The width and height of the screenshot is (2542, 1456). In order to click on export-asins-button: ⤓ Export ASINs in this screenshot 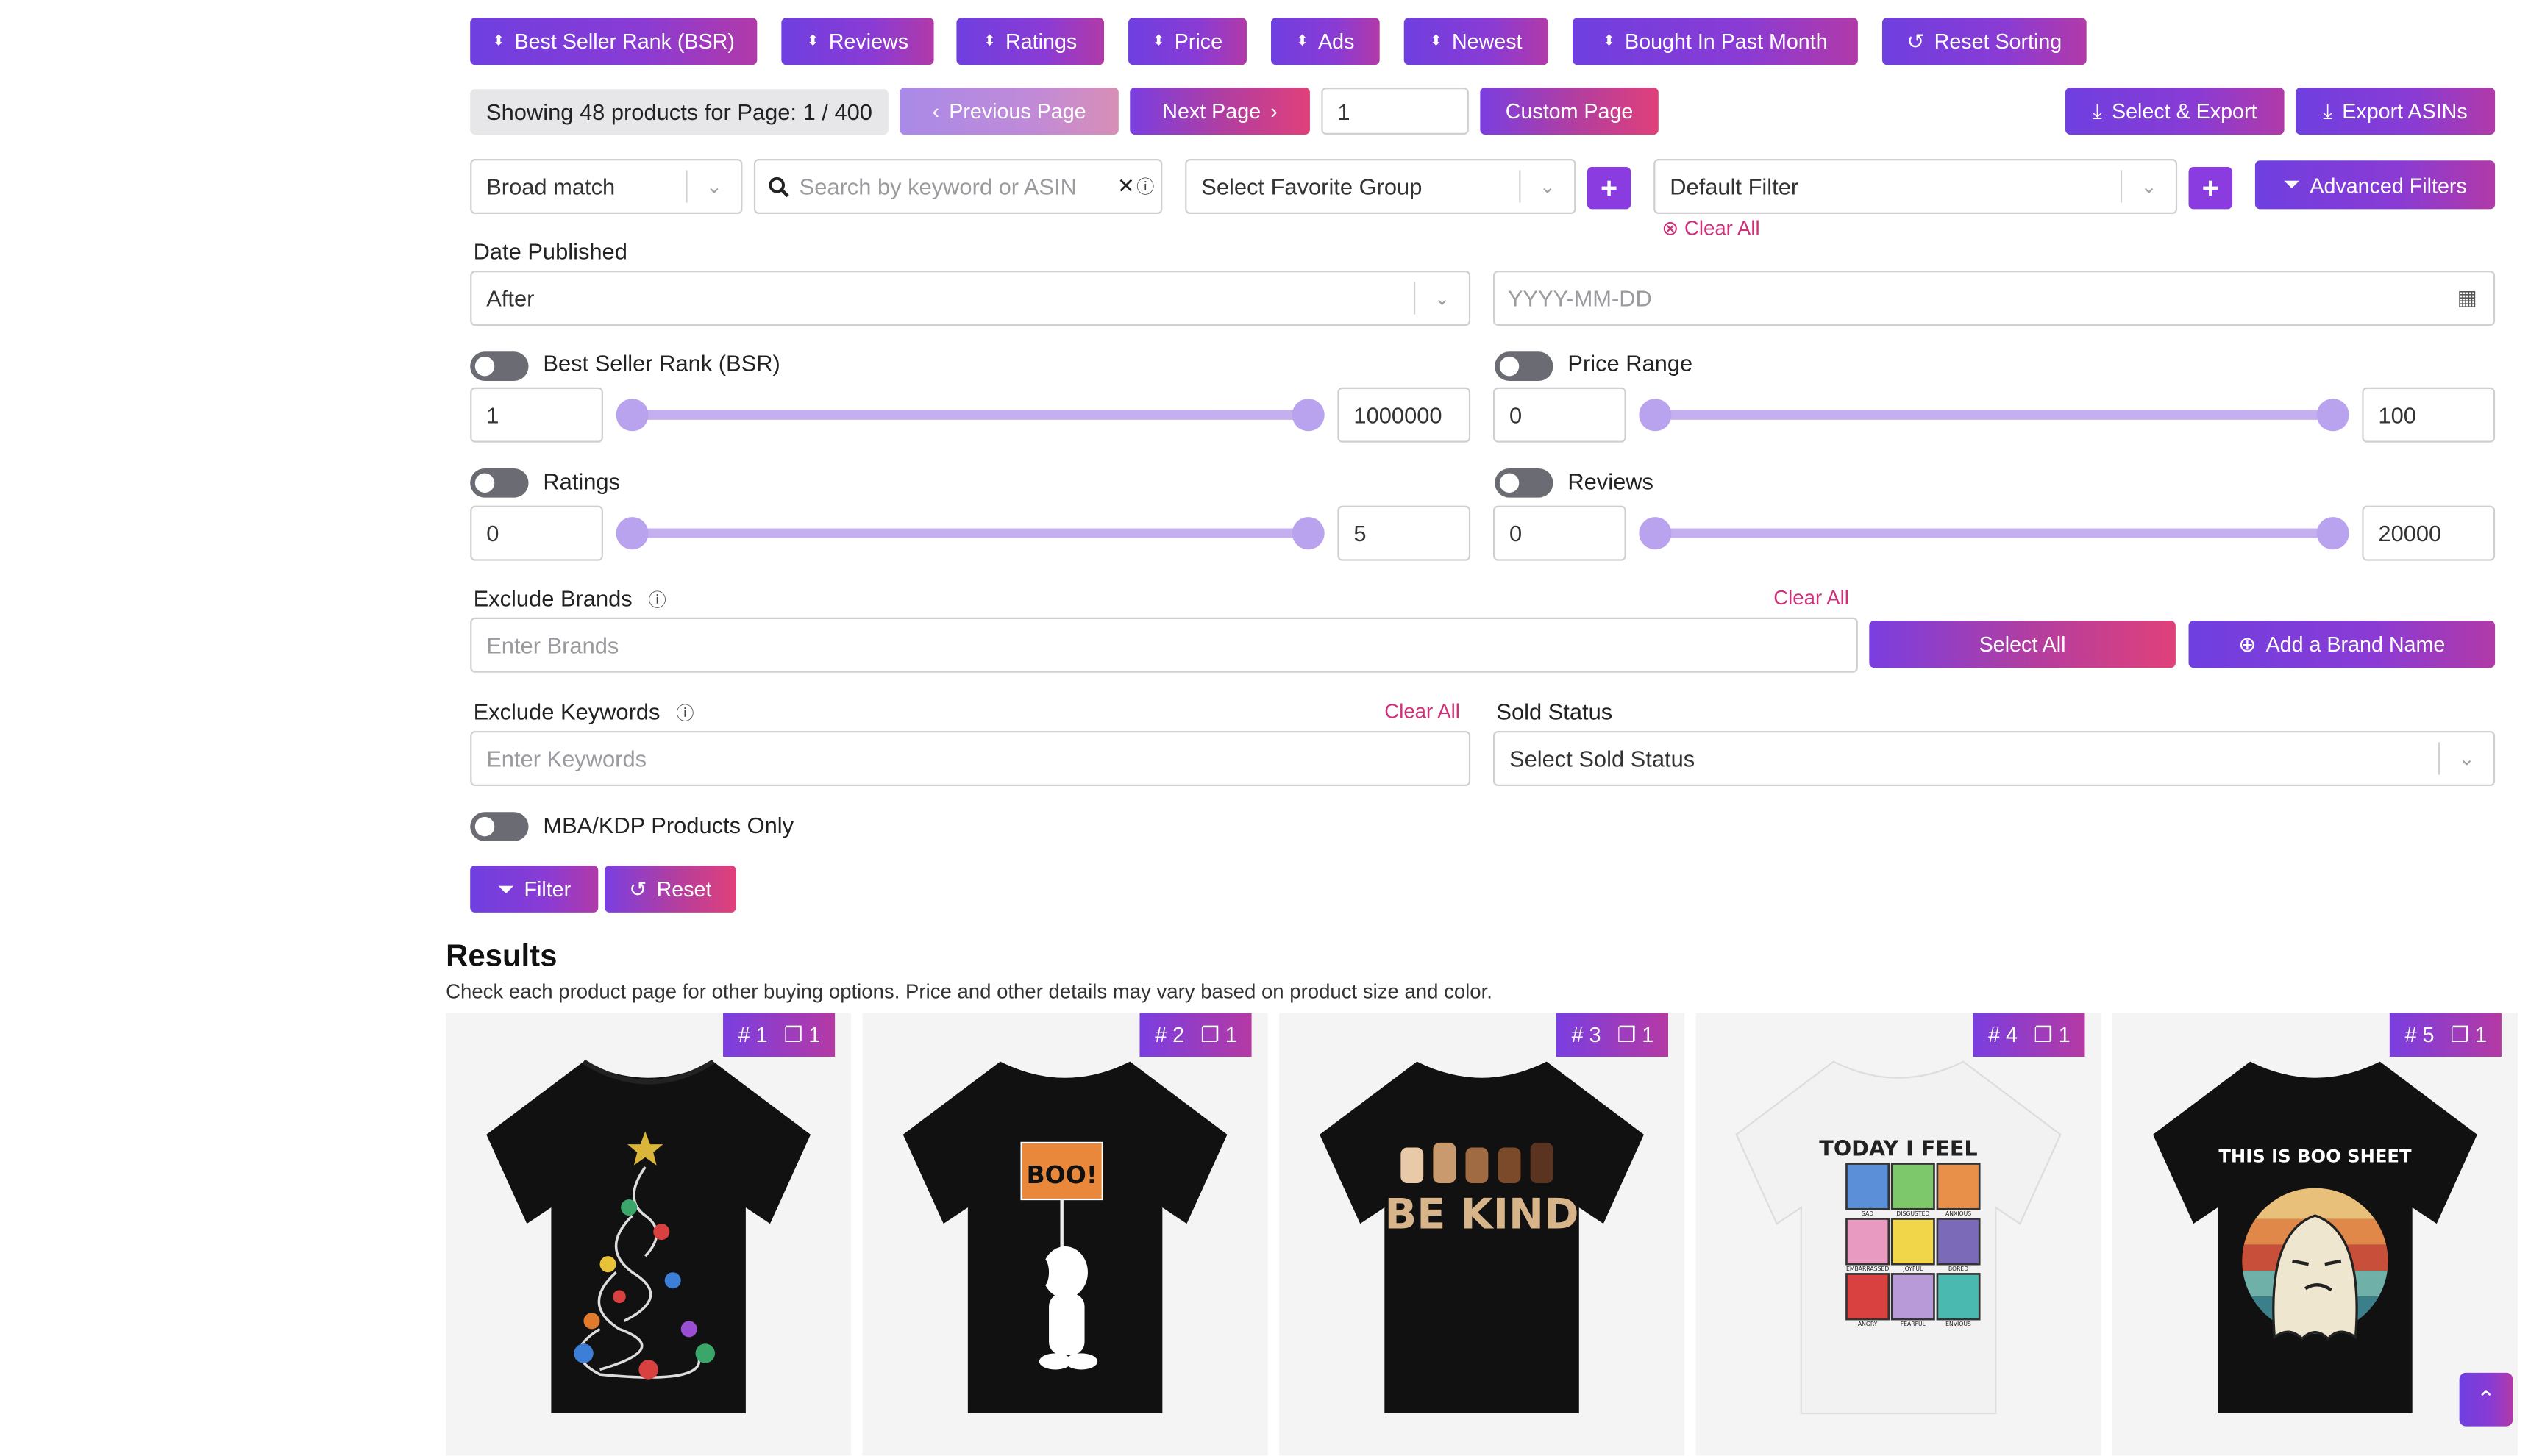, I will do `click(2396, 111)`.